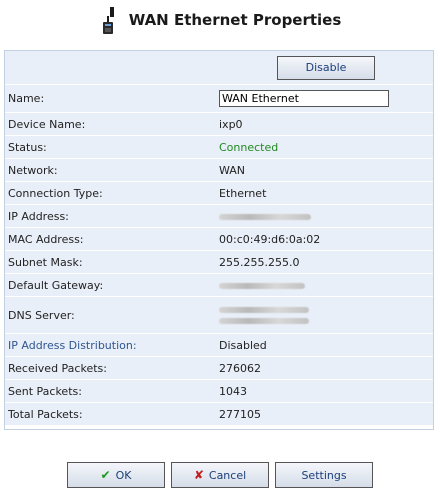  What do you see at coordinates (259, 262) in the screenshot?
I see `subnet-mask-value: 255.255.255.0` at bounding box center [259, 262].